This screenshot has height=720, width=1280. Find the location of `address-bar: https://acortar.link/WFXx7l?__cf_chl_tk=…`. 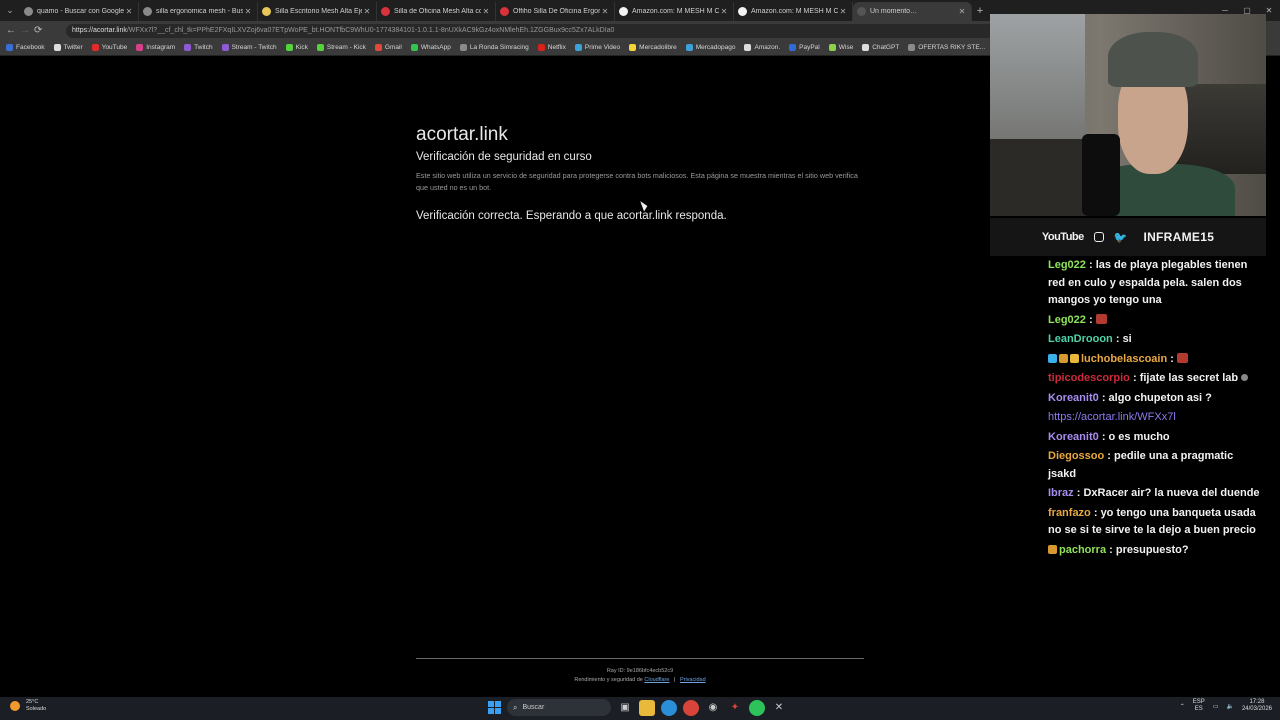

address-bar: https://acortar.link/WFXx7l?__cf_chl_tk=… is located at coordinates (541, 30).